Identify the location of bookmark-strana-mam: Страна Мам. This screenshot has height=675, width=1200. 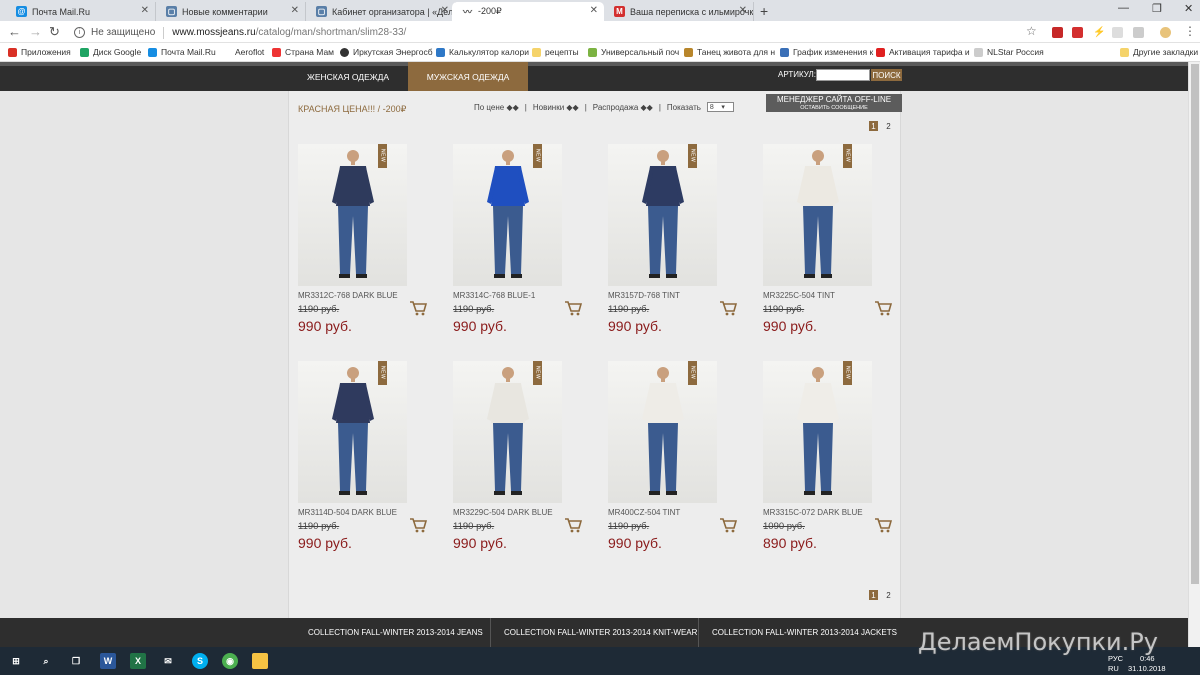
(303, 52).